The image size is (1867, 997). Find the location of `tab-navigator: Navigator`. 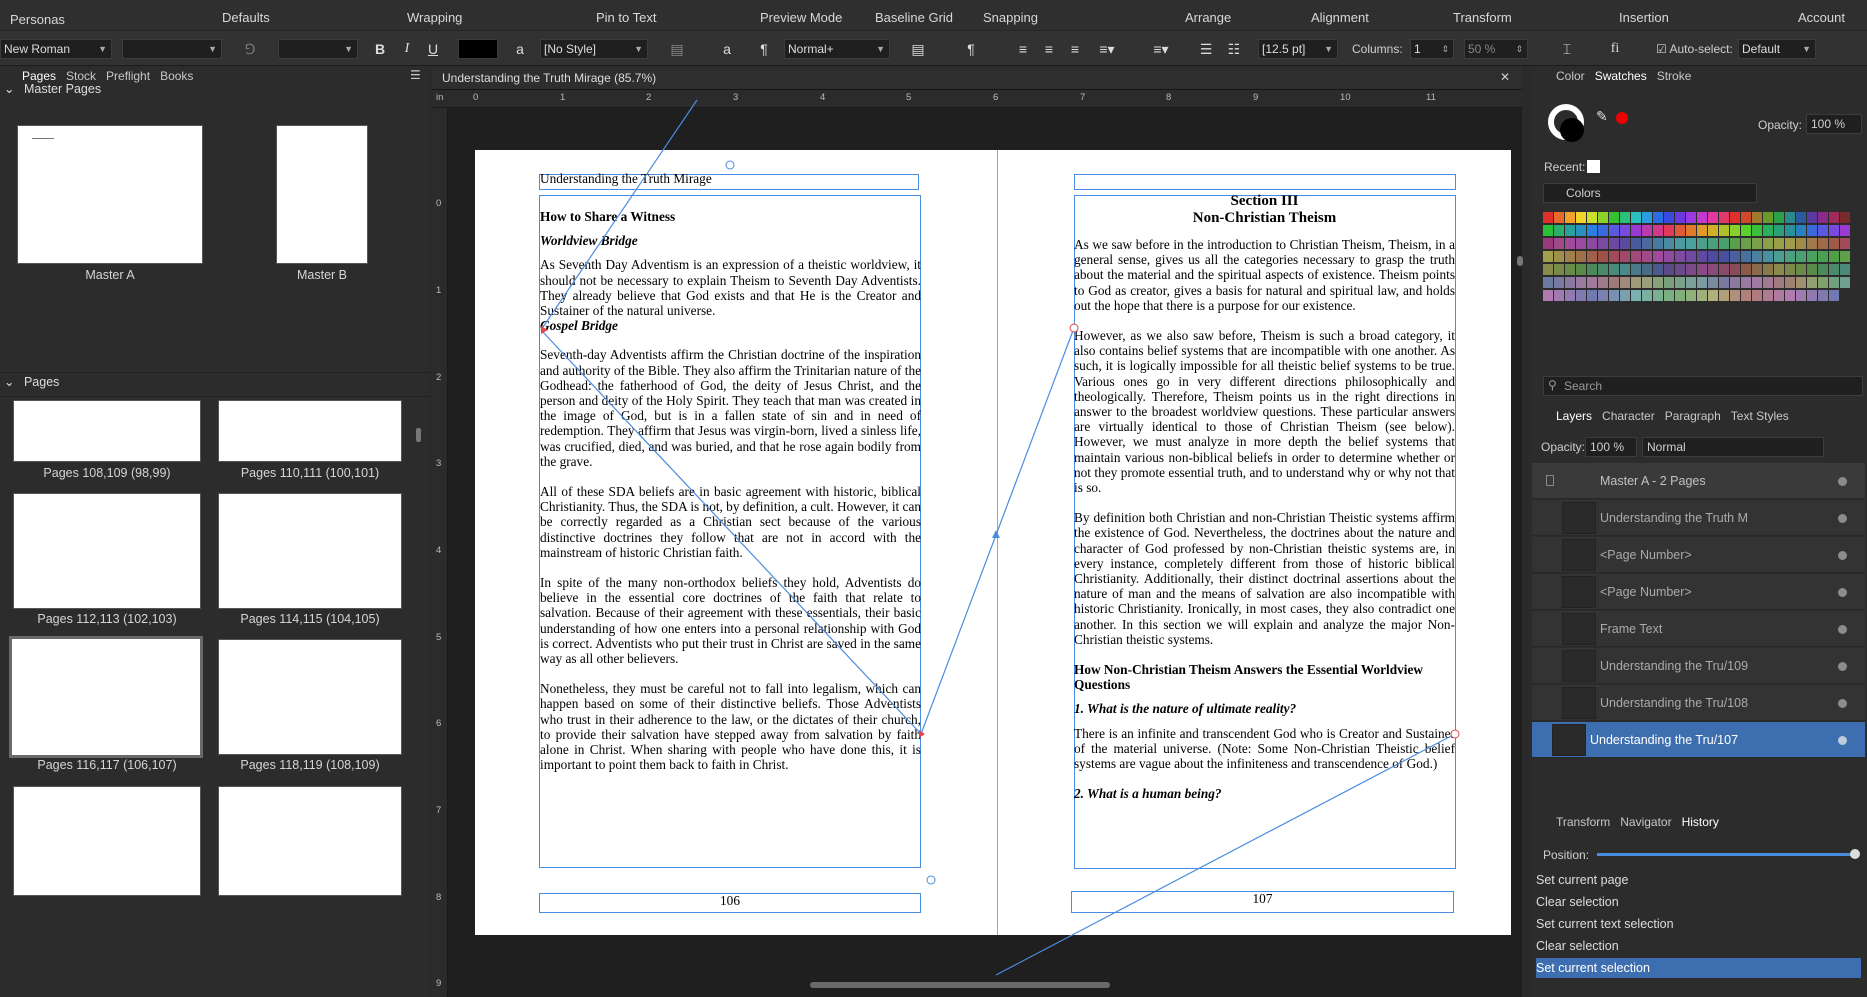

tab-navigator: Navigator is located at coordinates (1645, 822).